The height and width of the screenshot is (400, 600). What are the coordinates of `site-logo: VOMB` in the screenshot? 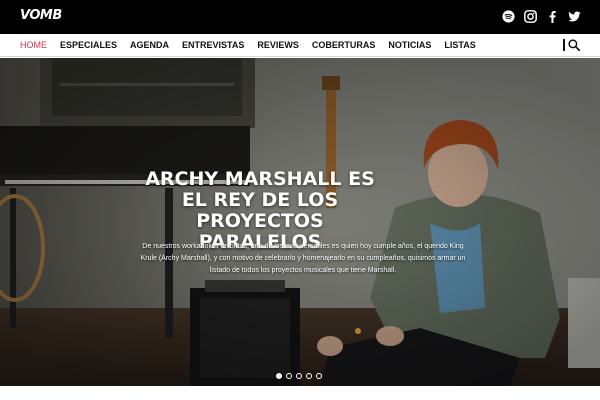 It's located at (41, 16).